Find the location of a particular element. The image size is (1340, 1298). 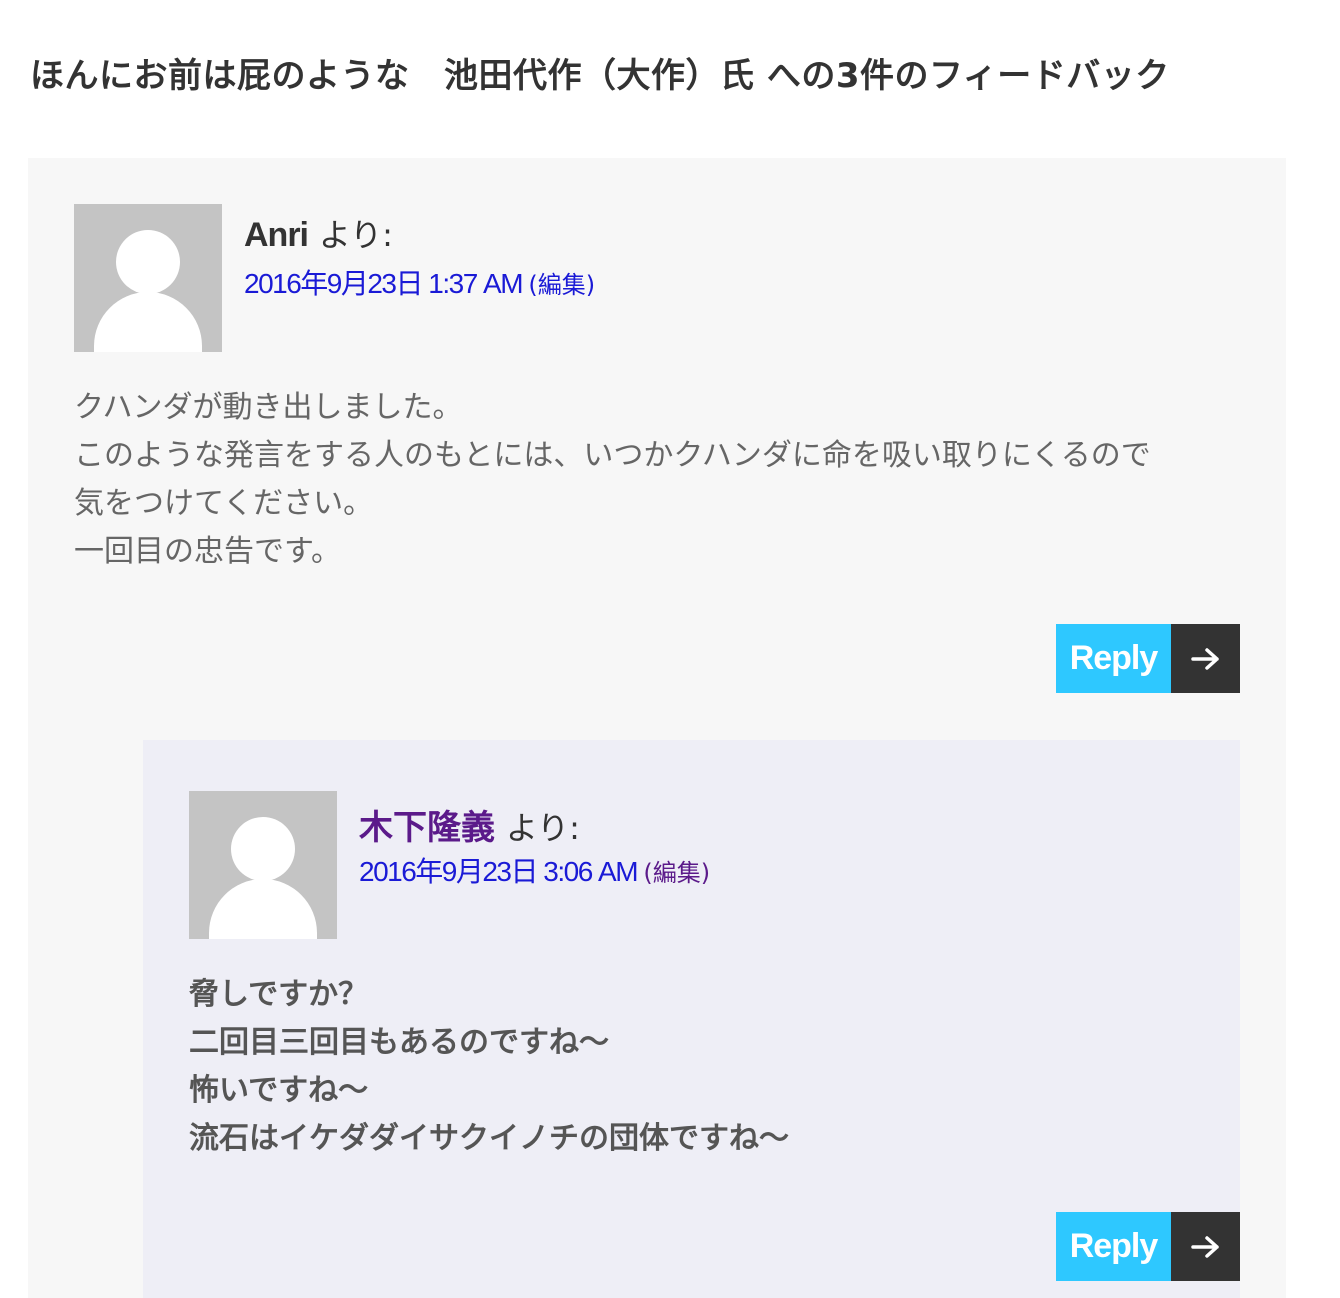

comment-date-link: 2016年9月23日 1:37 AM is located at coordinates (384, 283).